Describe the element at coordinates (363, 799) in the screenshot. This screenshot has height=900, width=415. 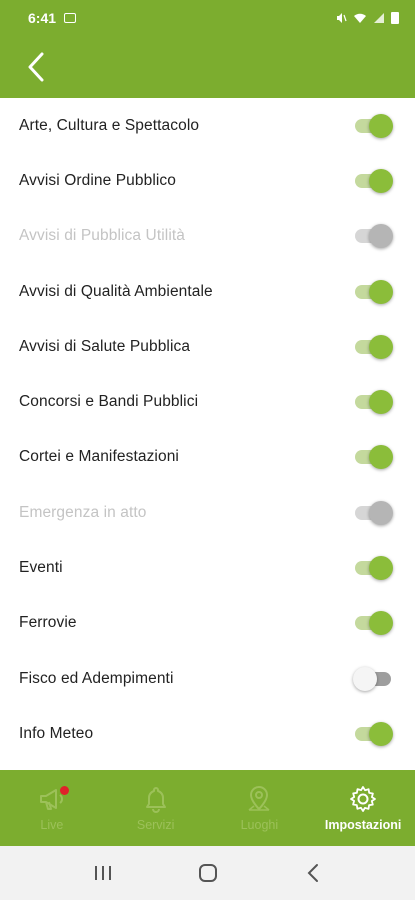
I see `gear-icon` at that location.